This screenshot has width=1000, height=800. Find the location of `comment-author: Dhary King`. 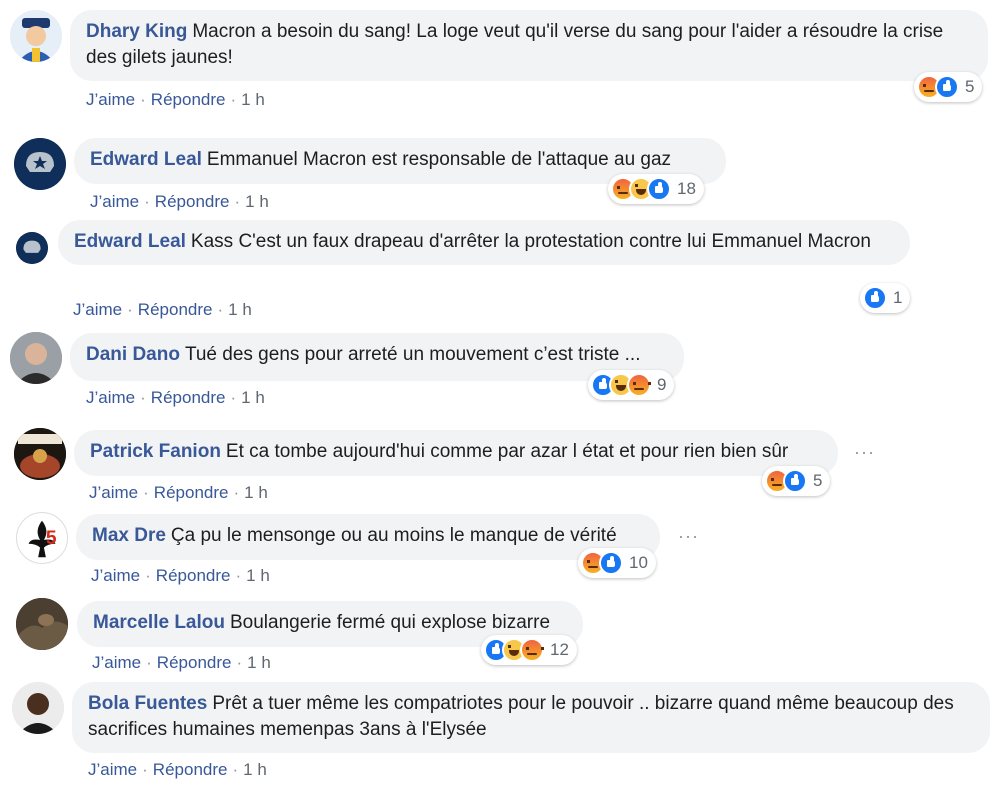

comment-author: Dhary King is located at coordinates (136, 31).